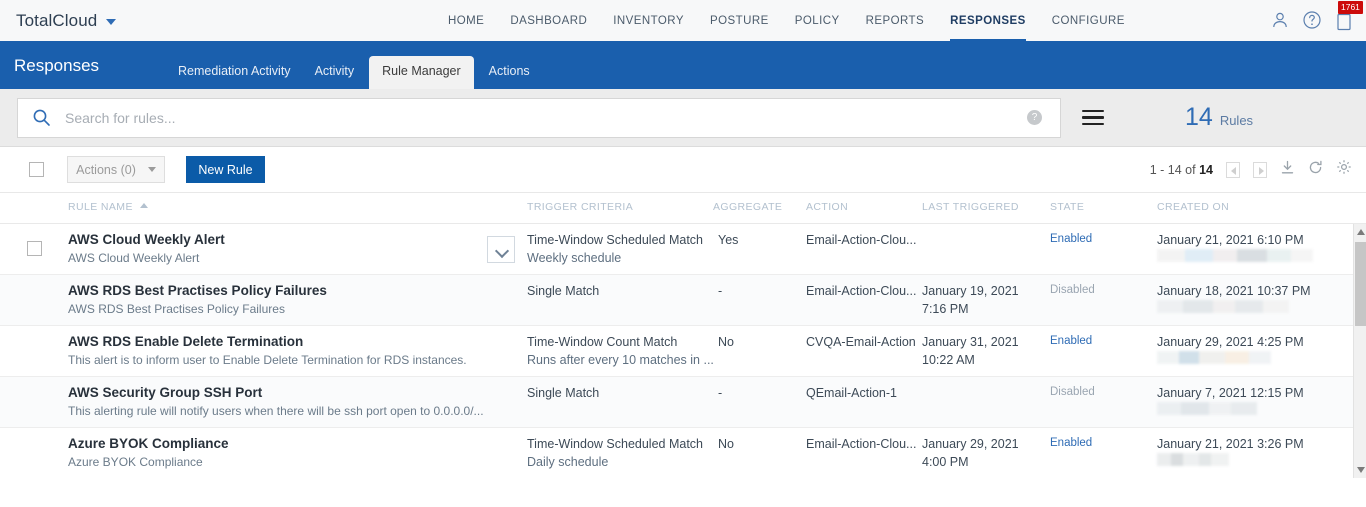 The height and width of the screenshot is (507, 1366). I want to click on rule-name: AWS RDS Enable Delete Termination, so click(185, 341).